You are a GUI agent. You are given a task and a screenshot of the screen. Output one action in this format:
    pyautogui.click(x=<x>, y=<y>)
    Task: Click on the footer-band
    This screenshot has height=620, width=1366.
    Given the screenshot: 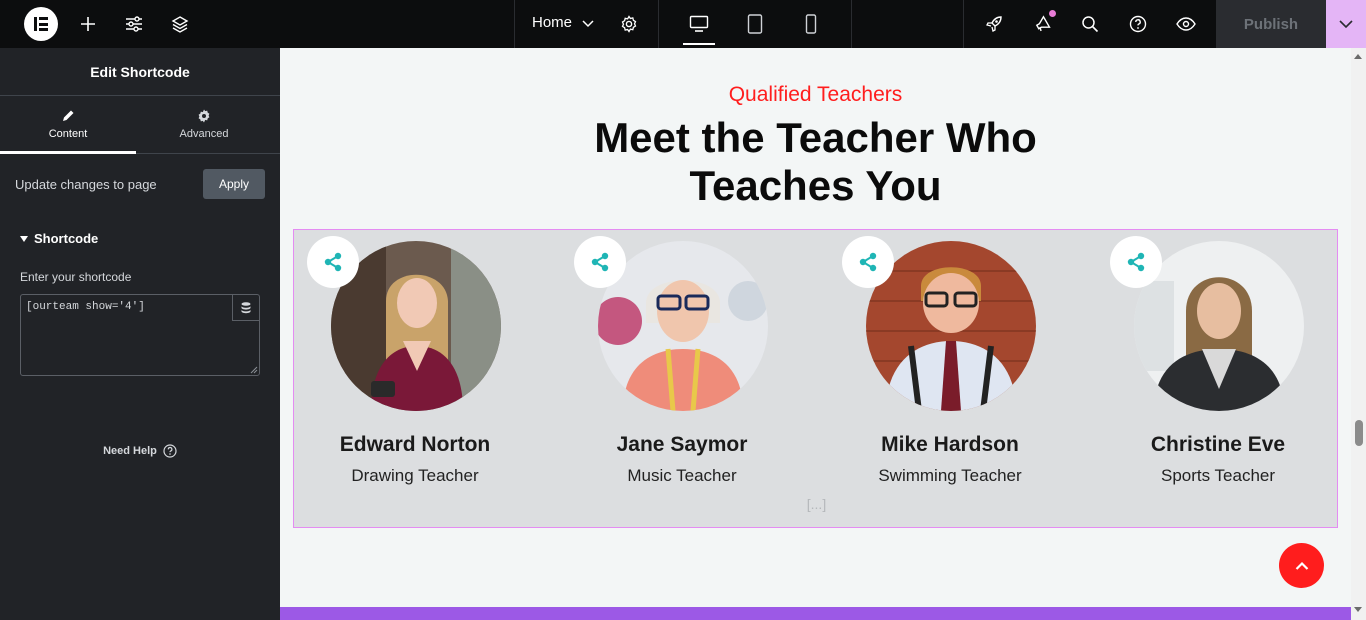 What is the action you would take?
    pyautogui.click(x=815, y=613)
    